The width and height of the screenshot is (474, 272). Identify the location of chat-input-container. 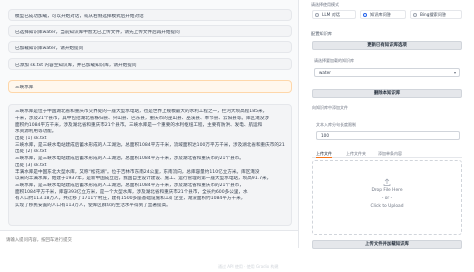
(149, 239).